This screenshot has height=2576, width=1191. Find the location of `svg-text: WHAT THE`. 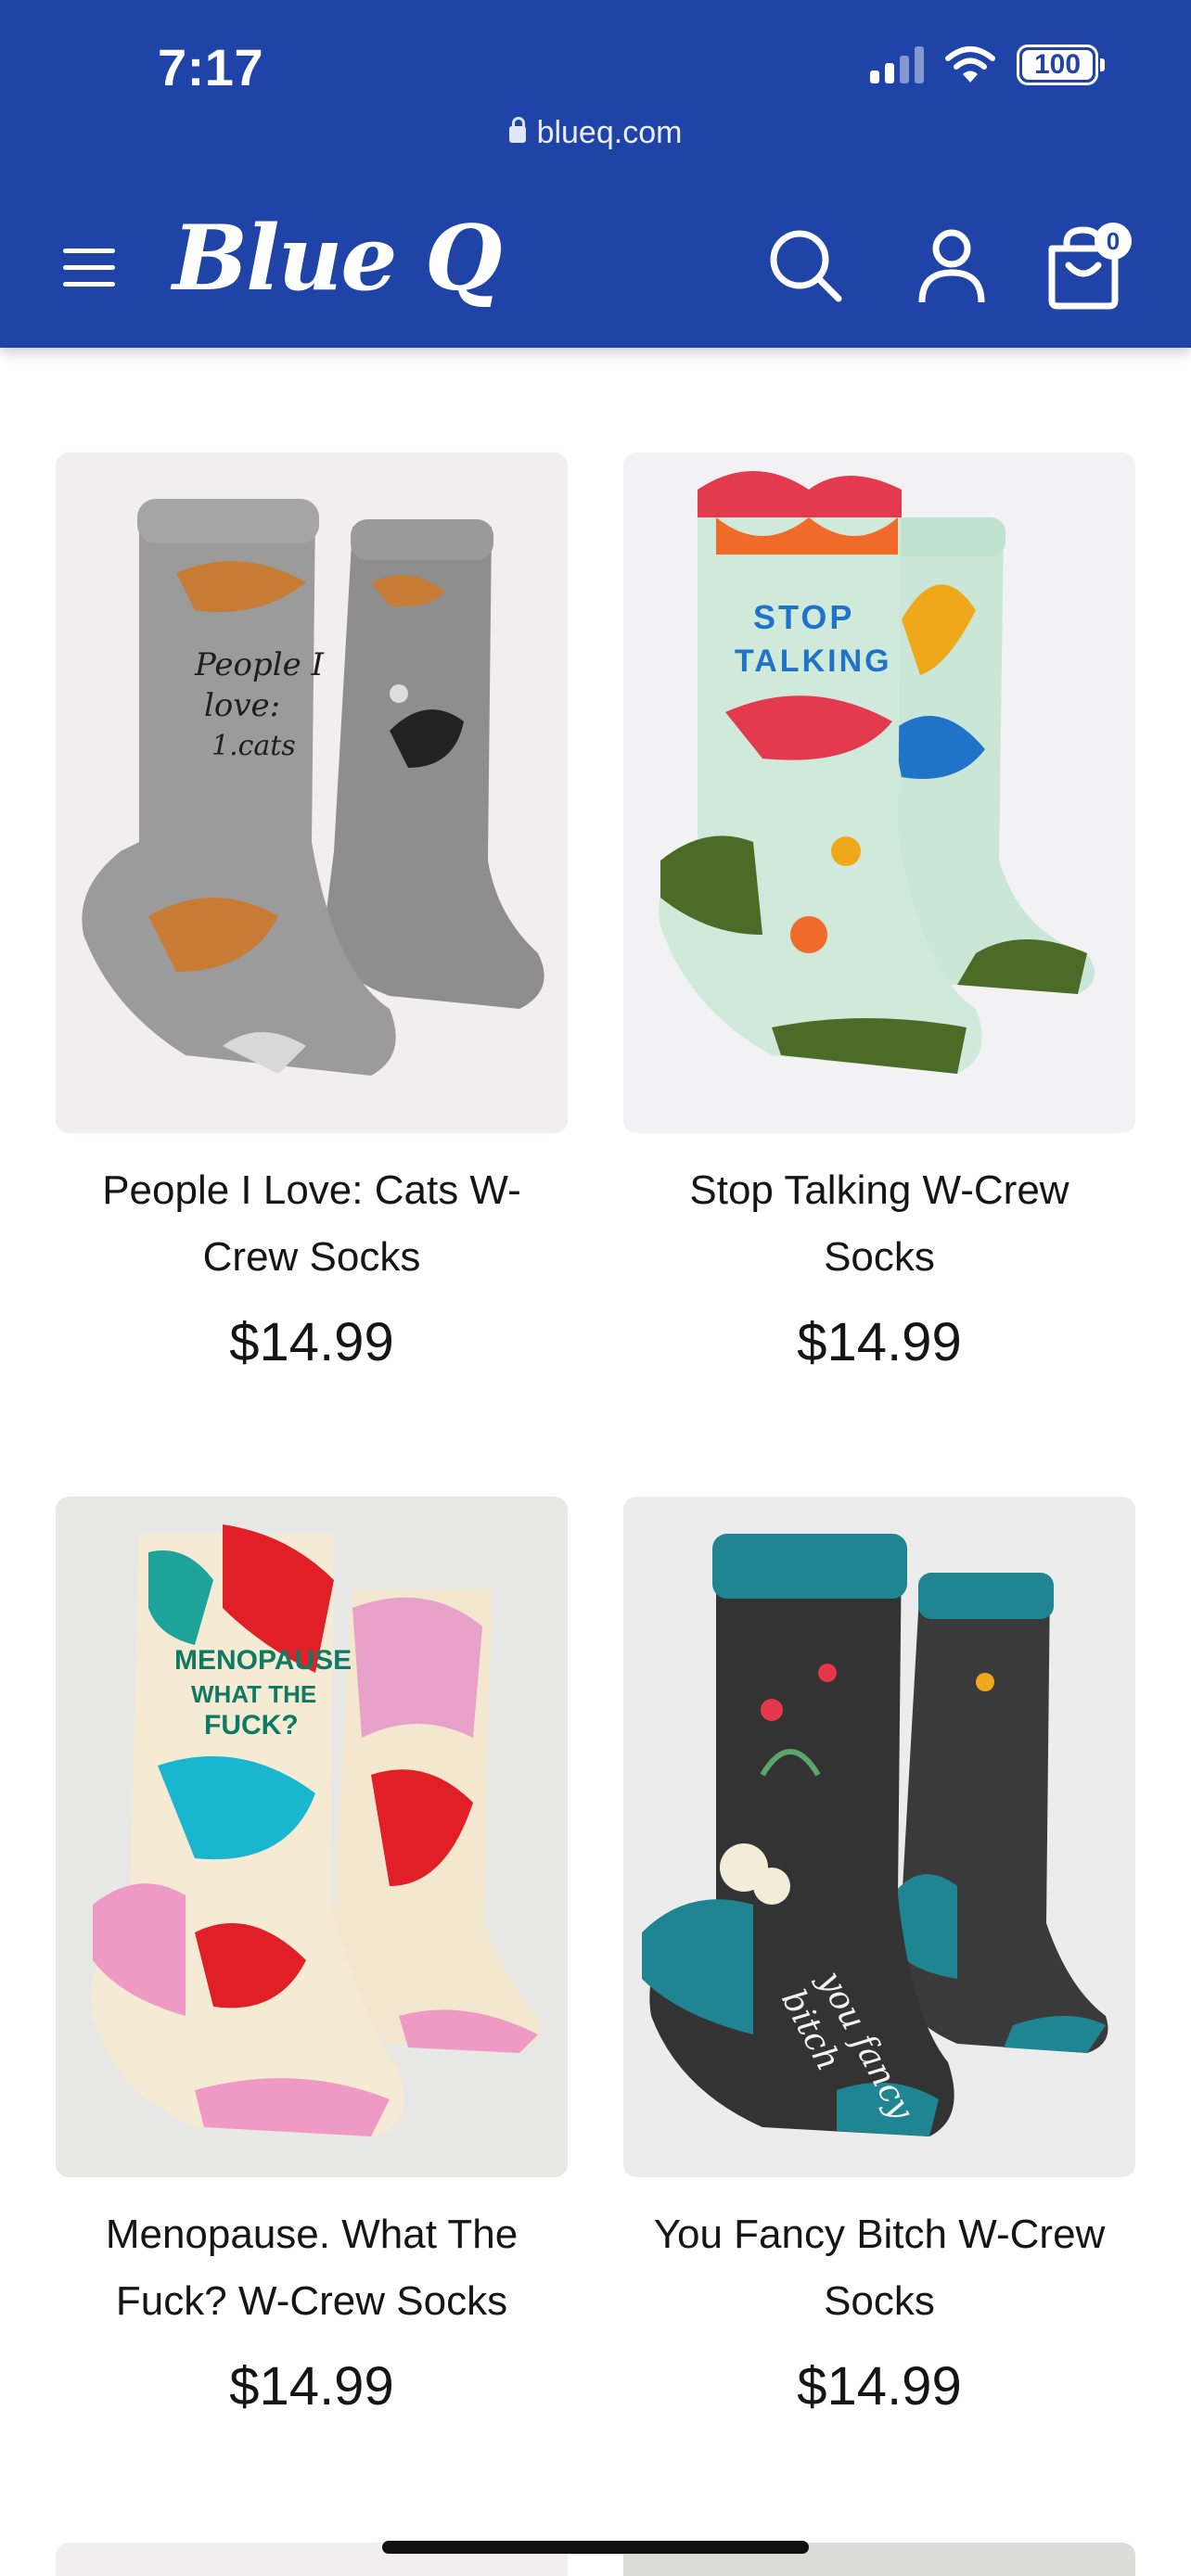

svg-text: WHAT THE is located at coordinates (253, 1694).